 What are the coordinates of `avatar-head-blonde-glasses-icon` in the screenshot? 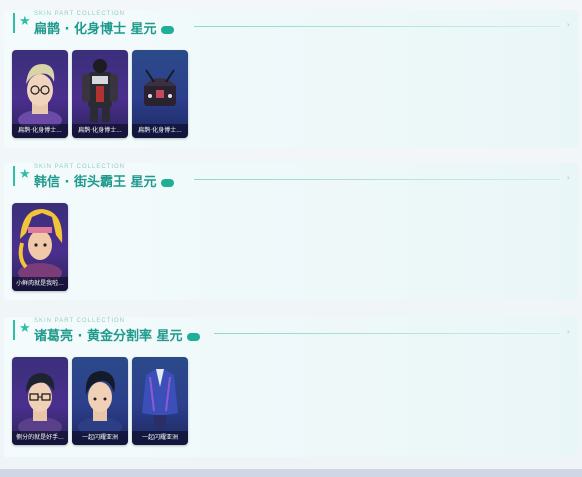 It's located at (40, 95).